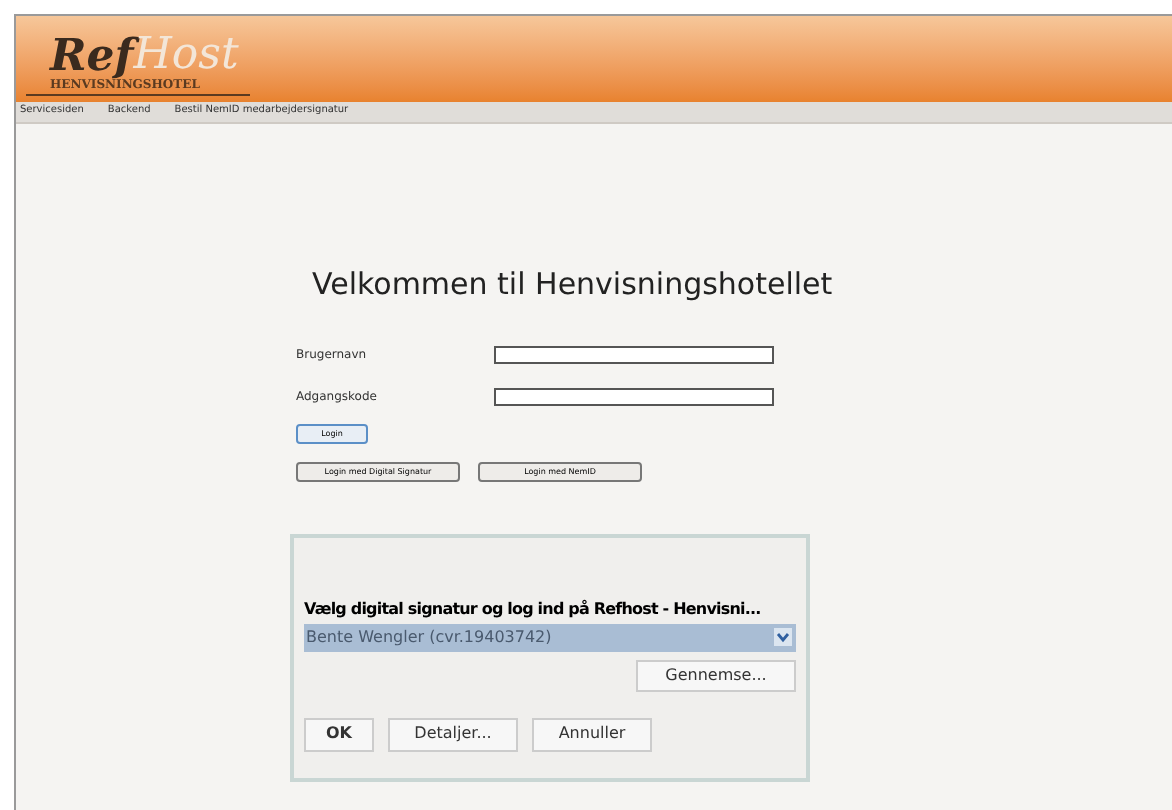  I want to click on dialog-button: Annuller, so click(592, 734).